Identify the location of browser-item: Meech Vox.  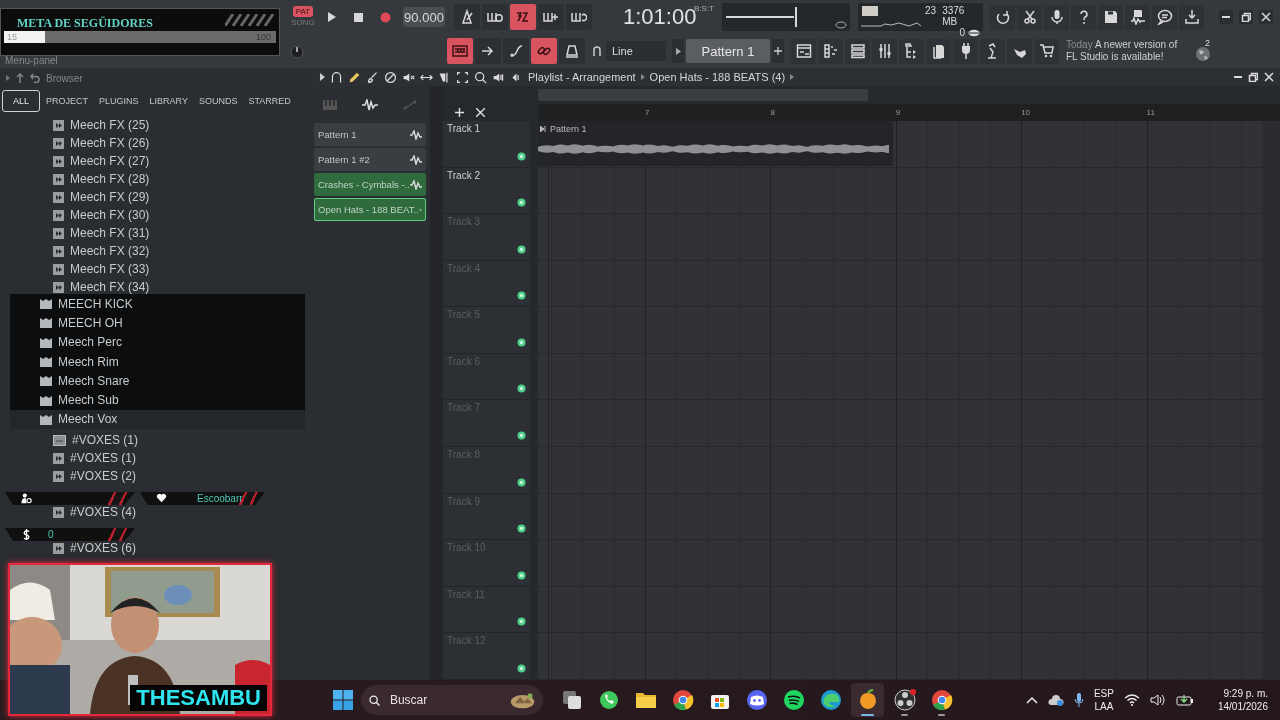
(157, 419).